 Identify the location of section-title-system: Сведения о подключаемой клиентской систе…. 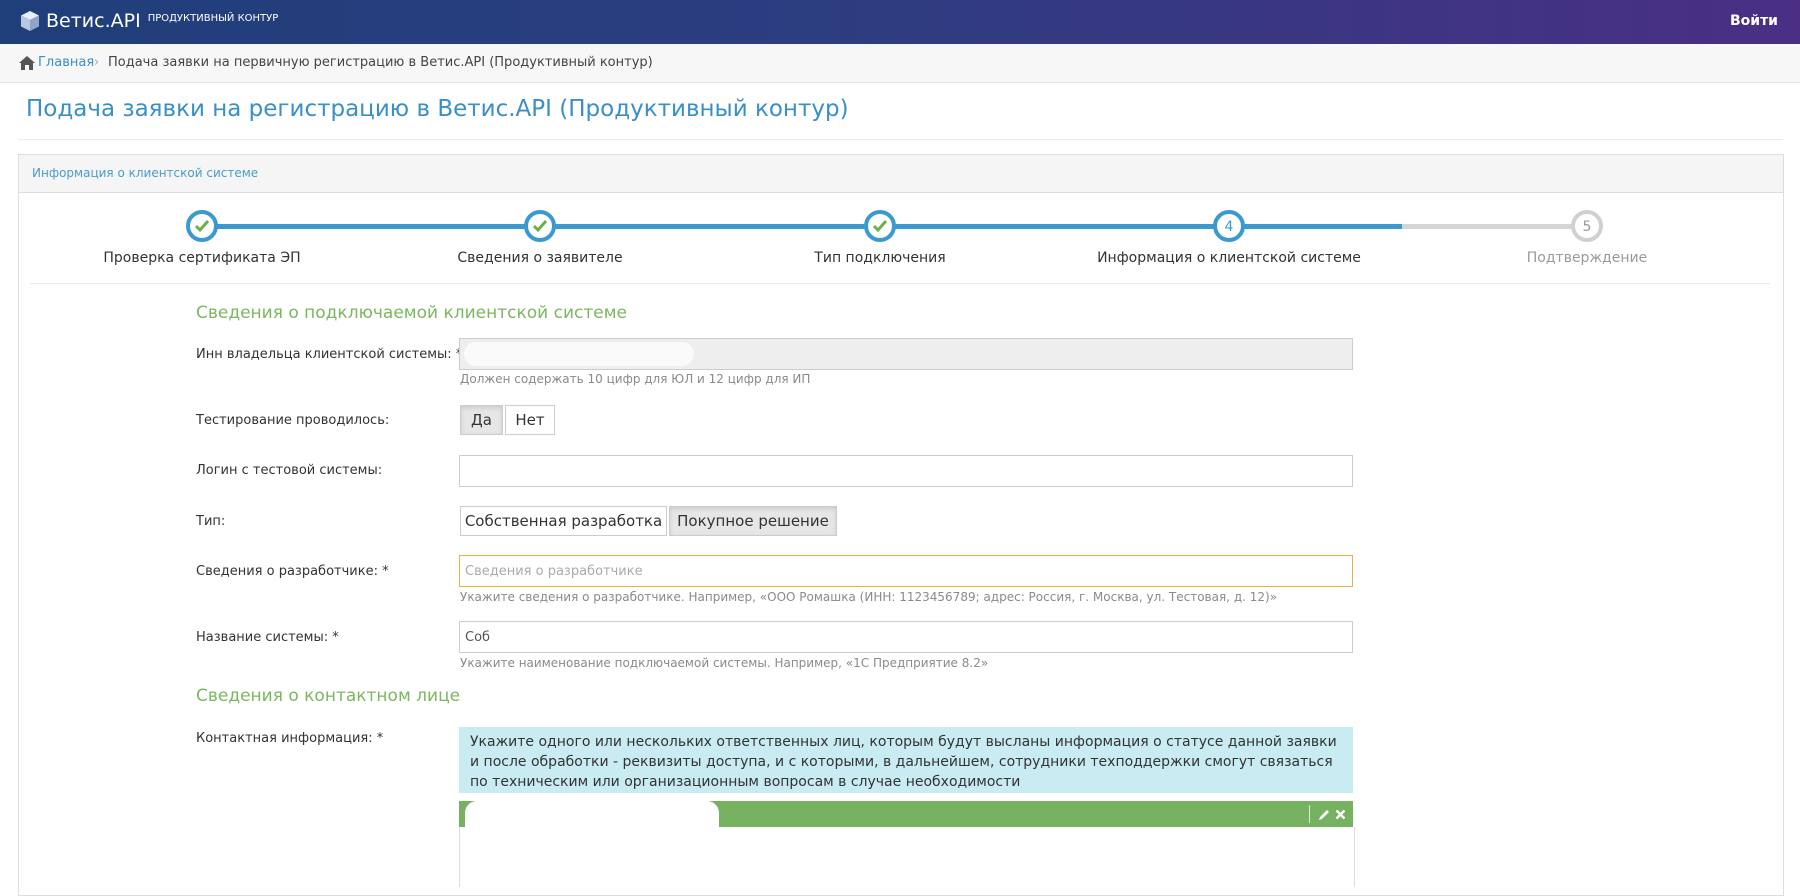
(411, 313).